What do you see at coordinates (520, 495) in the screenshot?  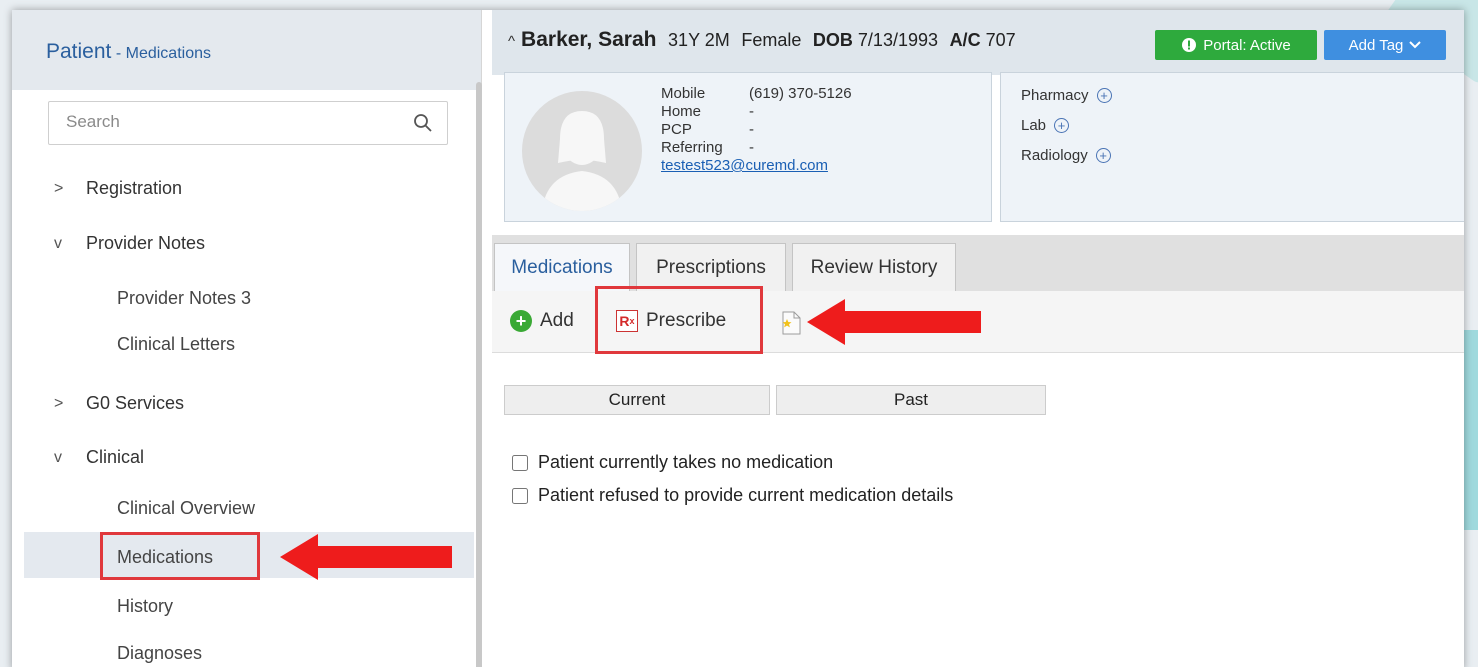 I see `refused-details-checkbox` at bounding box center [520, 495].